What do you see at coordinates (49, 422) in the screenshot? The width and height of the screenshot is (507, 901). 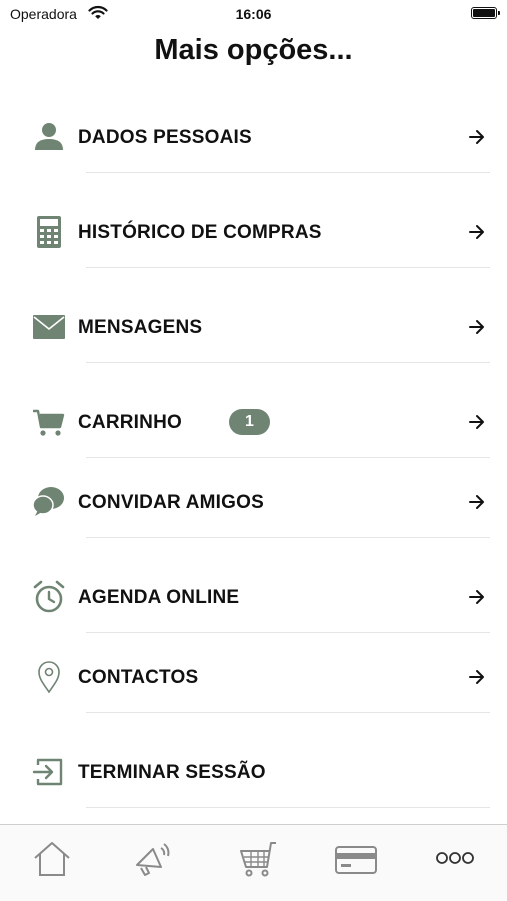 I see `cart-icon` at bounding box center [49, 422].